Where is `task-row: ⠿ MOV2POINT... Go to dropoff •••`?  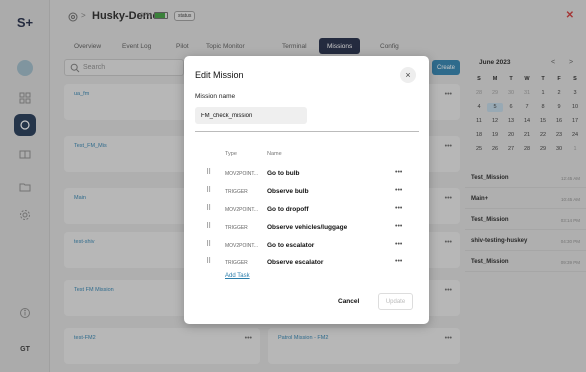 task-row: ⠿ MOV2POINT... Go to dropoff ••• is located at coordinates (311, 211).